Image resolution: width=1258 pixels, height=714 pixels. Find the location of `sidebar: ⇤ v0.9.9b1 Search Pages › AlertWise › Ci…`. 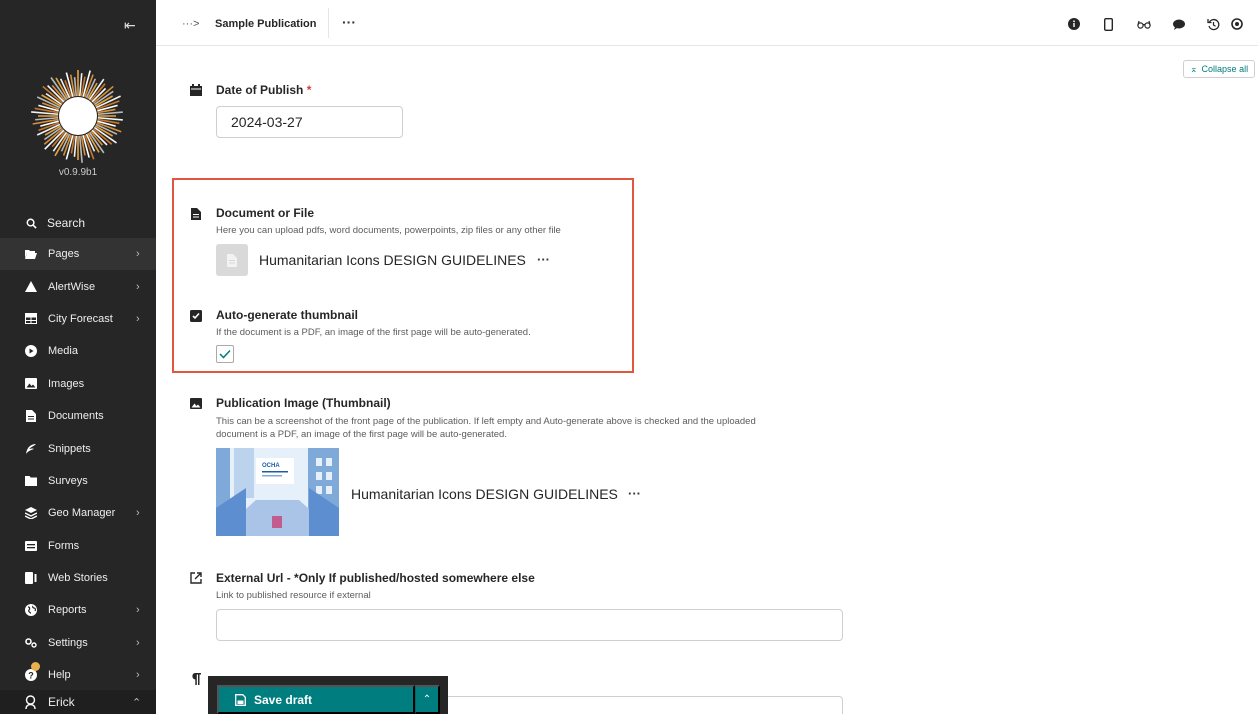

sidebar: ⇤ v0.9.9b1 Search Pages › AlertWise › Ci… is located at coordinates (78, 357).